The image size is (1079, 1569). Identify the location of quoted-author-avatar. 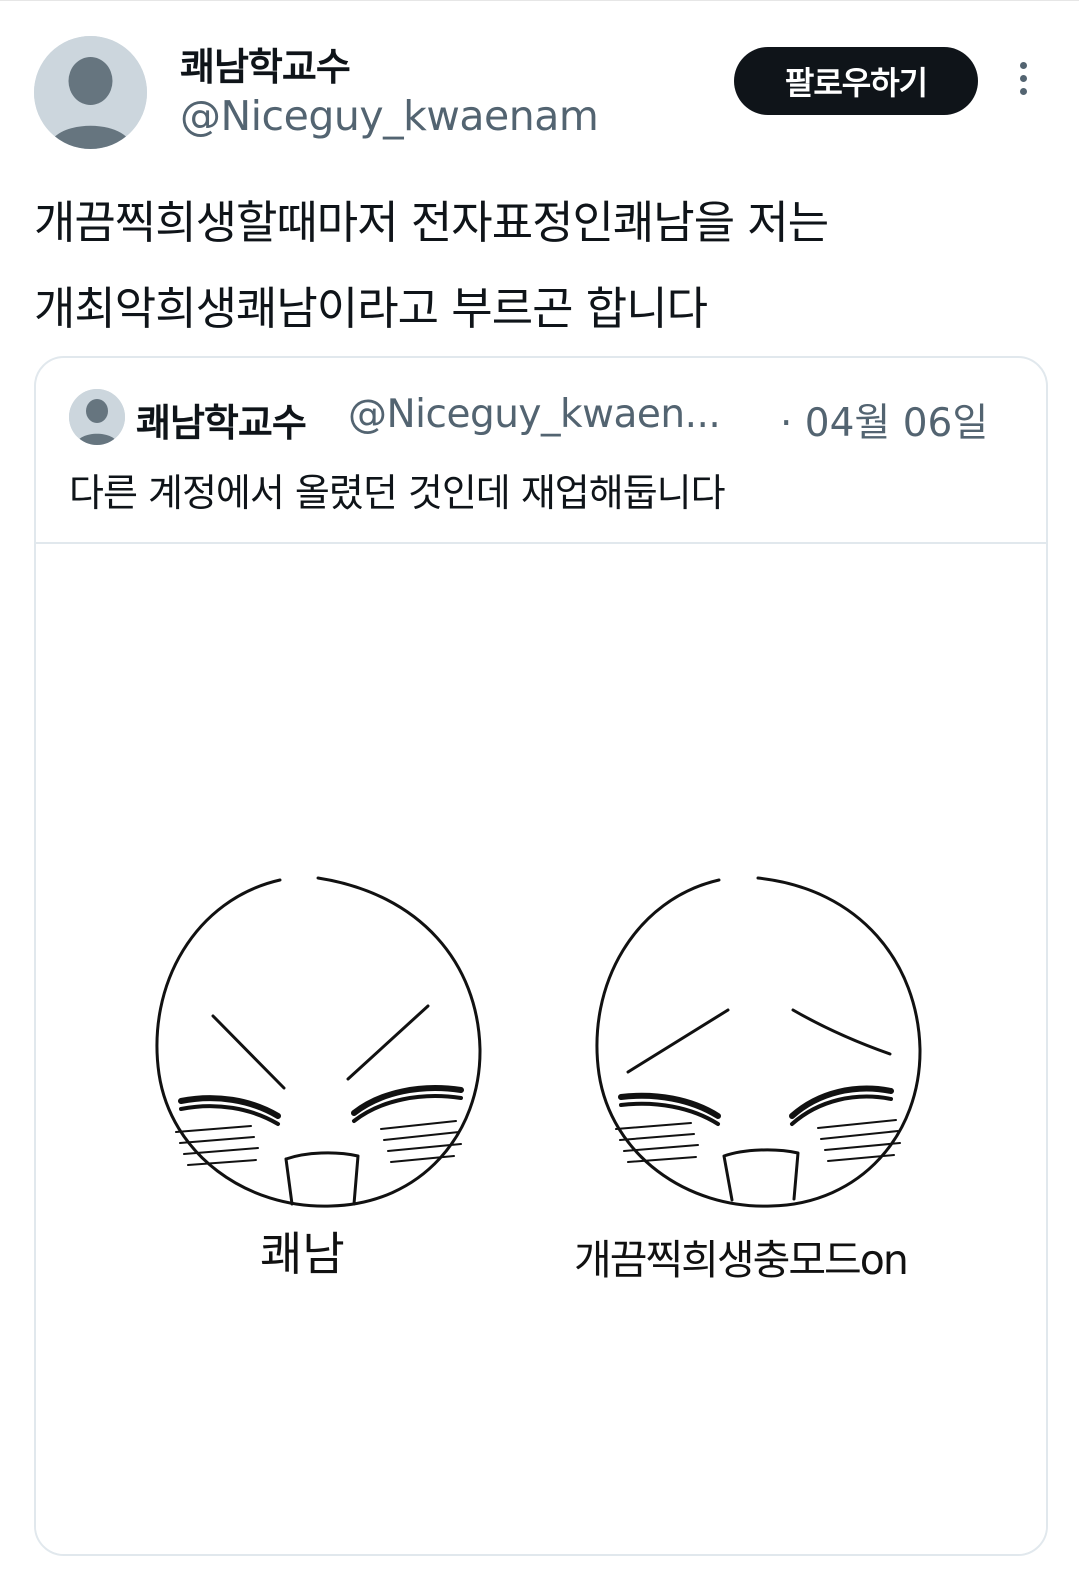
(97, 417).